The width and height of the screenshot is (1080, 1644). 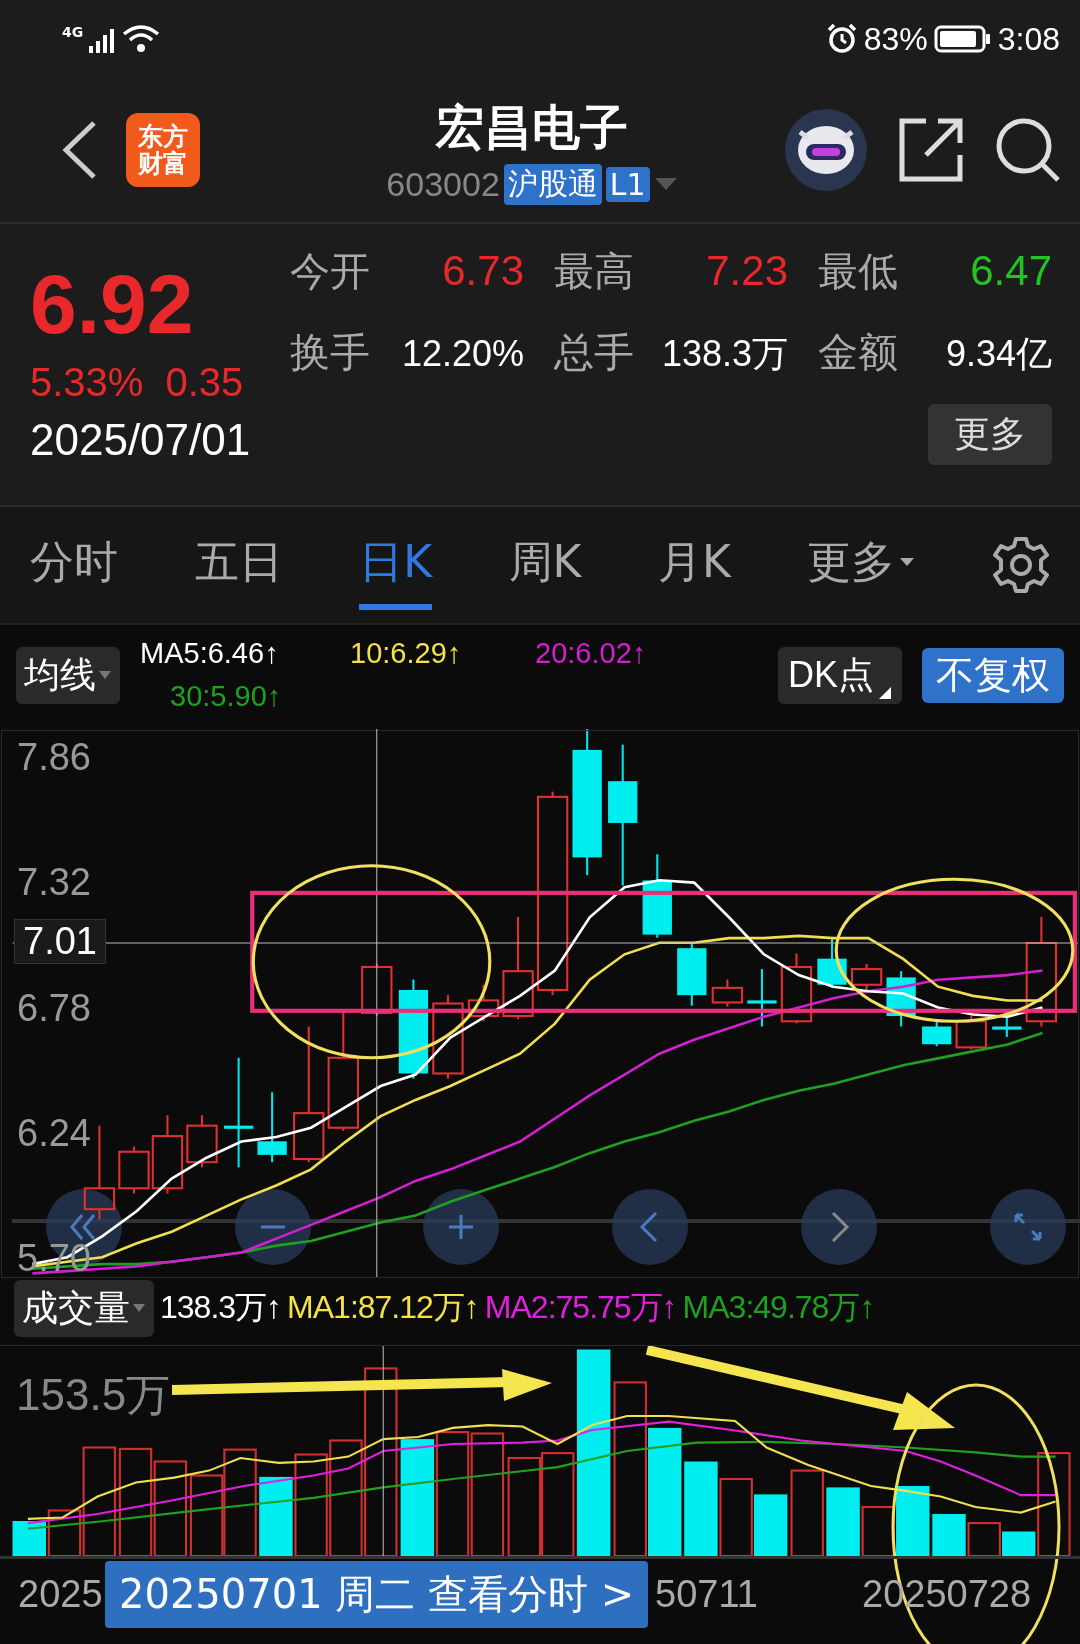 I want to click on dk-point-button: DK点, so click(x=840, y=675).